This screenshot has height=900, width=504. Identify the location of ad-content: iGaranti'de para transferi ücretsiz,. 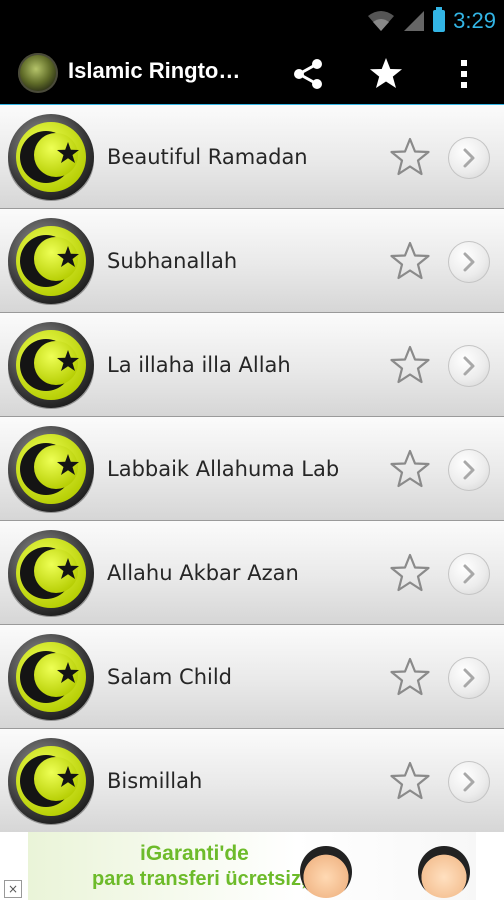
(252, 866).